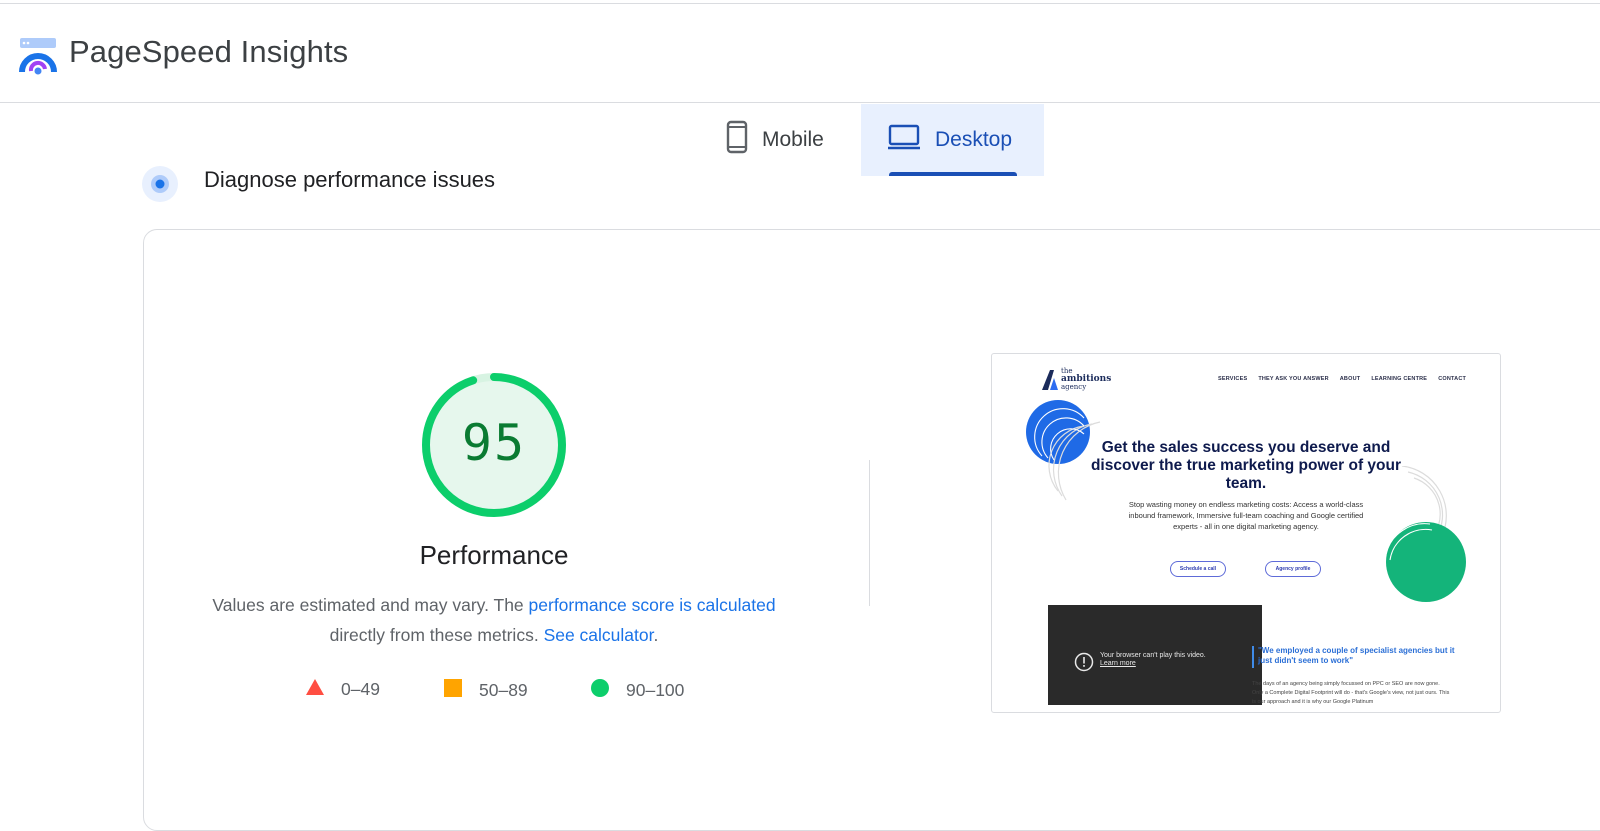 The height and width of the screenshot is (831, 1600). Describe the element at coordinates (1452, 379) in the screenshot. I see `site-nav-item: CONTACT` at that location.